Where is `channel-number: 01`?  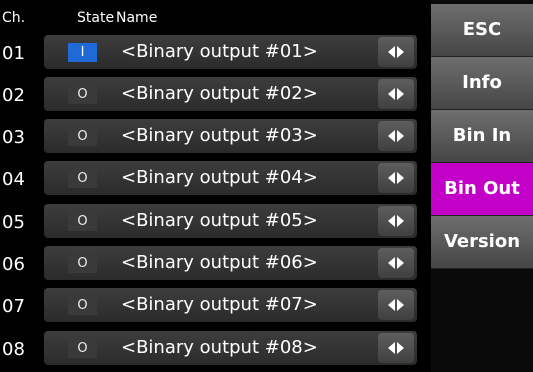 channel-number: 01 is located at coordinates (13, 53).